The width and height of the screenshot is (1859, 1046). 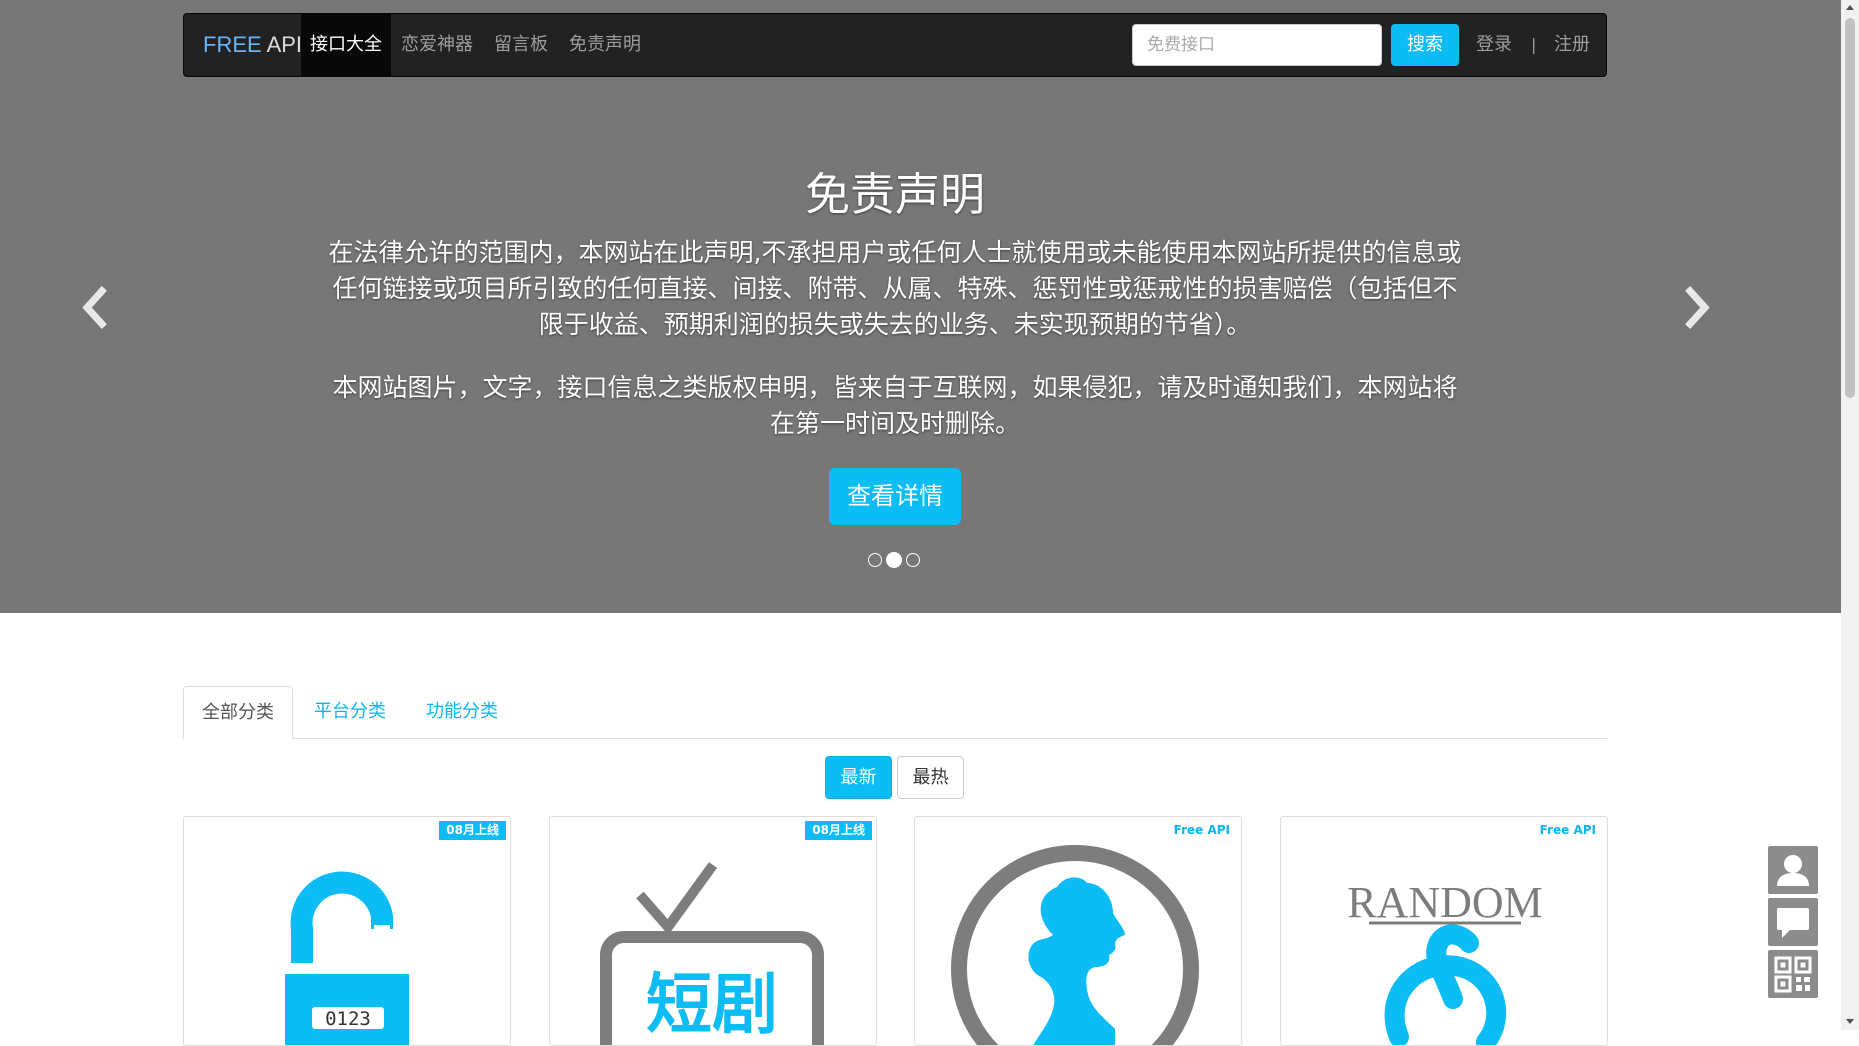 I want to click on category-tabs: 全部分类 平台分类 功能分类, so click(x=895, y=713).